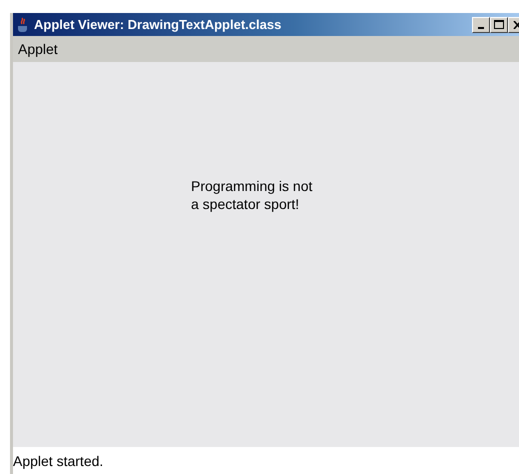 Image resolution: width=519 pixels, height=474 pixels. I want to click on minimize-button, so click(481, 24).